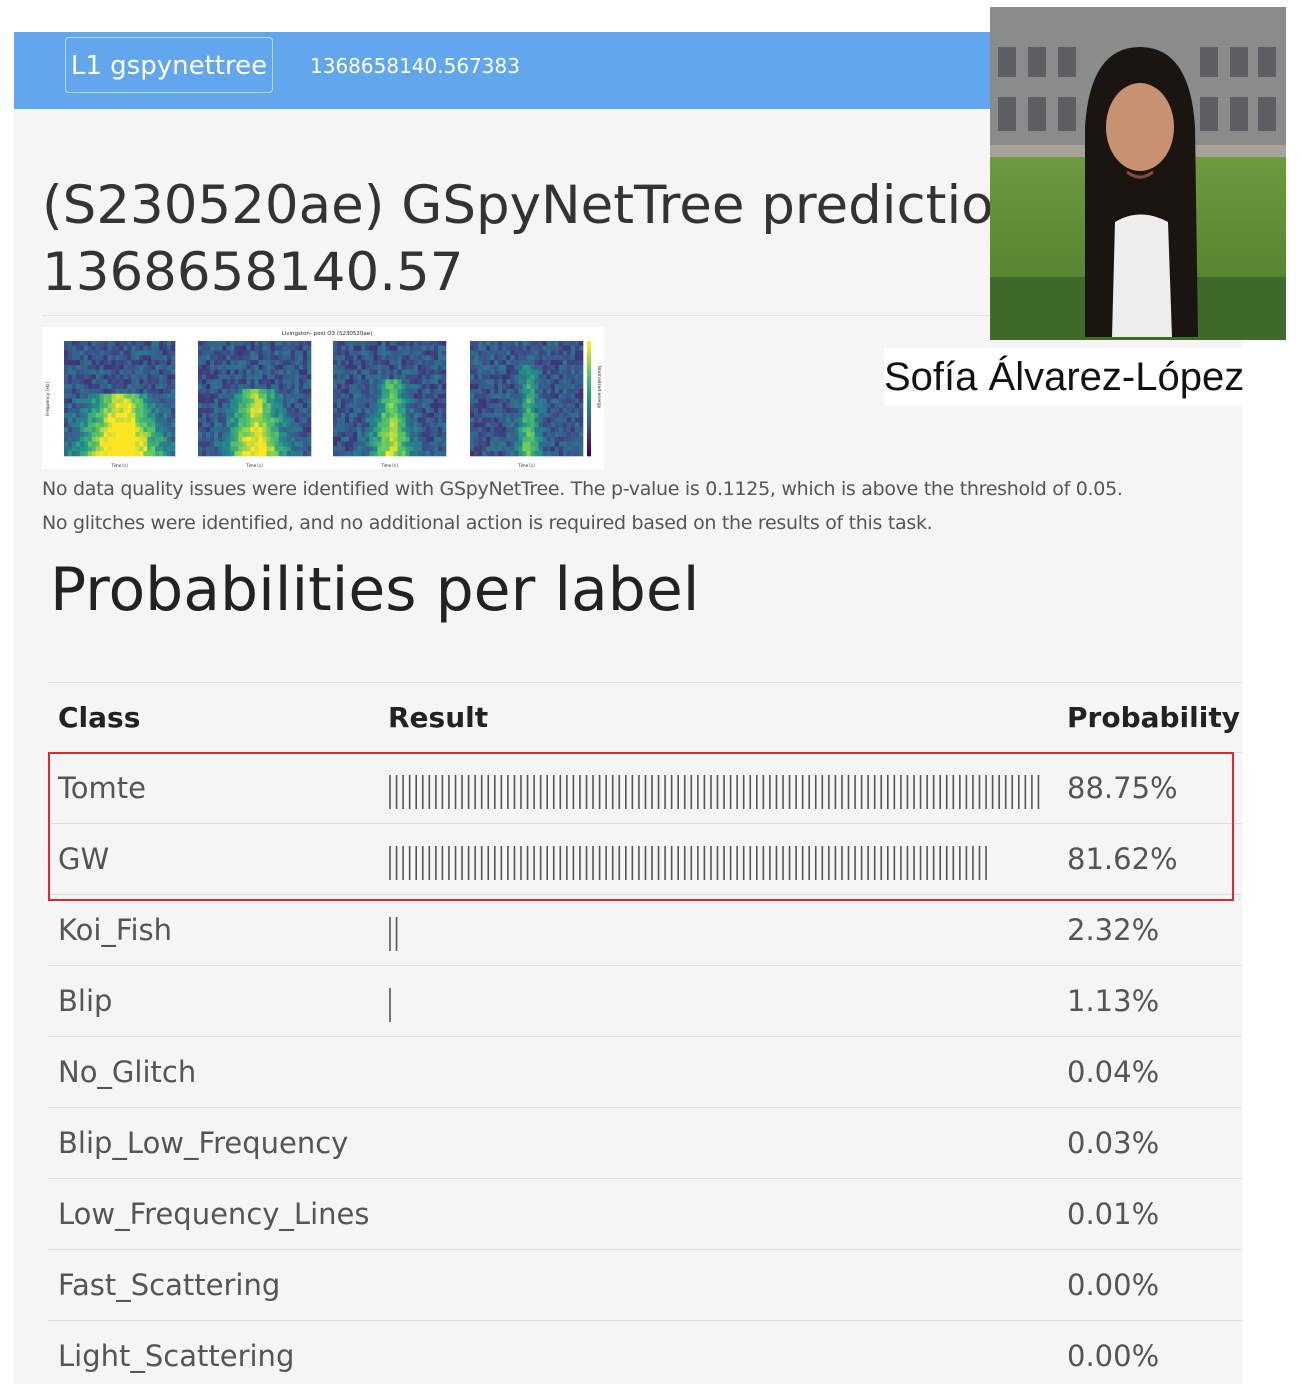  What do you see at coordinates (542, 315) in the screenshot?
I see `title-divider` at bounding box center [542, 315].